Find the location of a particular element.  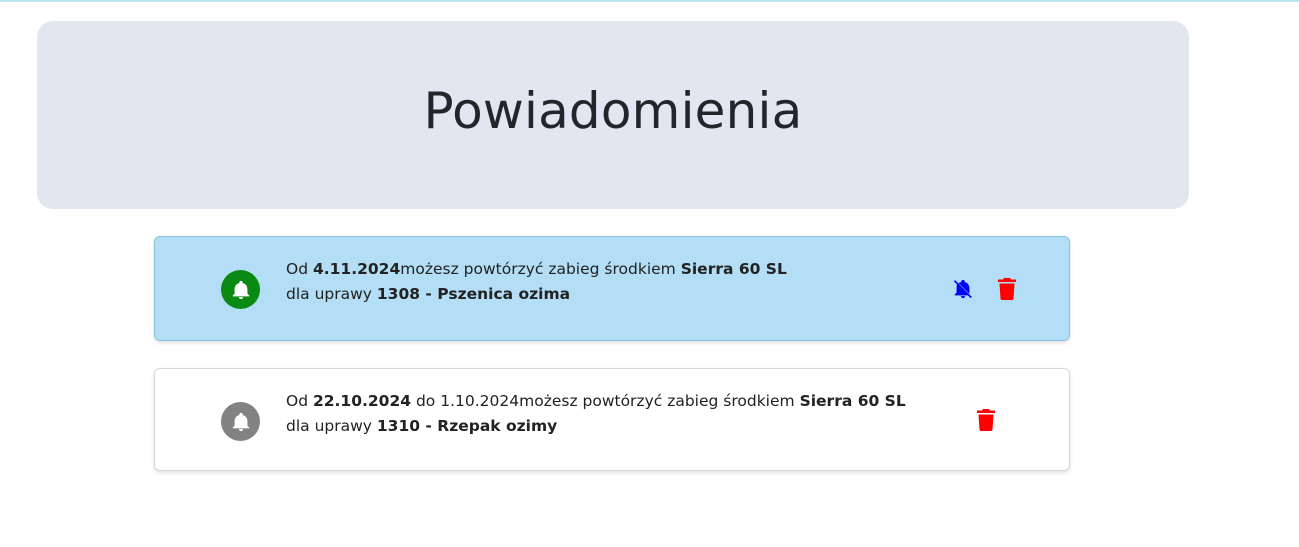

text-mid: do is located at coordinates (426, 401).